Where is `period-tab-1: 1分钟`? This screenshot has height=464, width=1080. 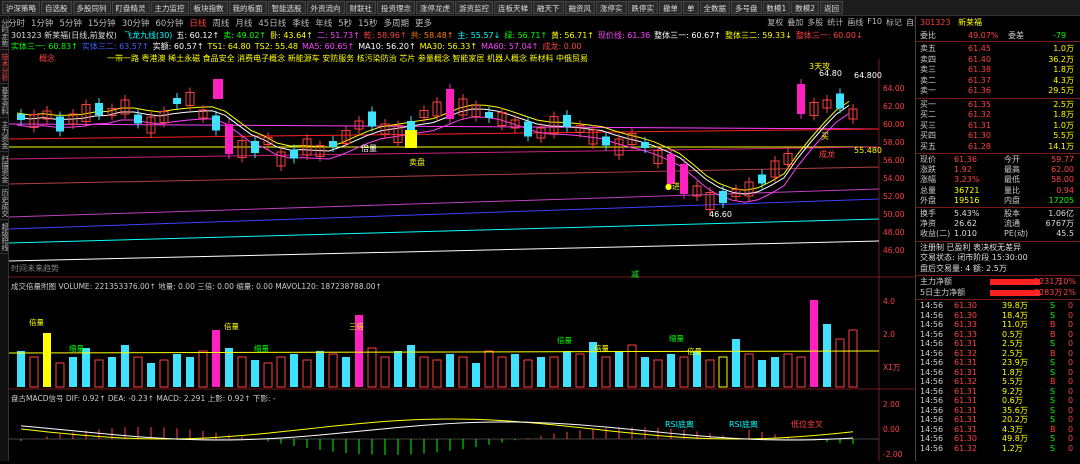 period-tab-1: 1分钟 is located at coordinates (42, 23).